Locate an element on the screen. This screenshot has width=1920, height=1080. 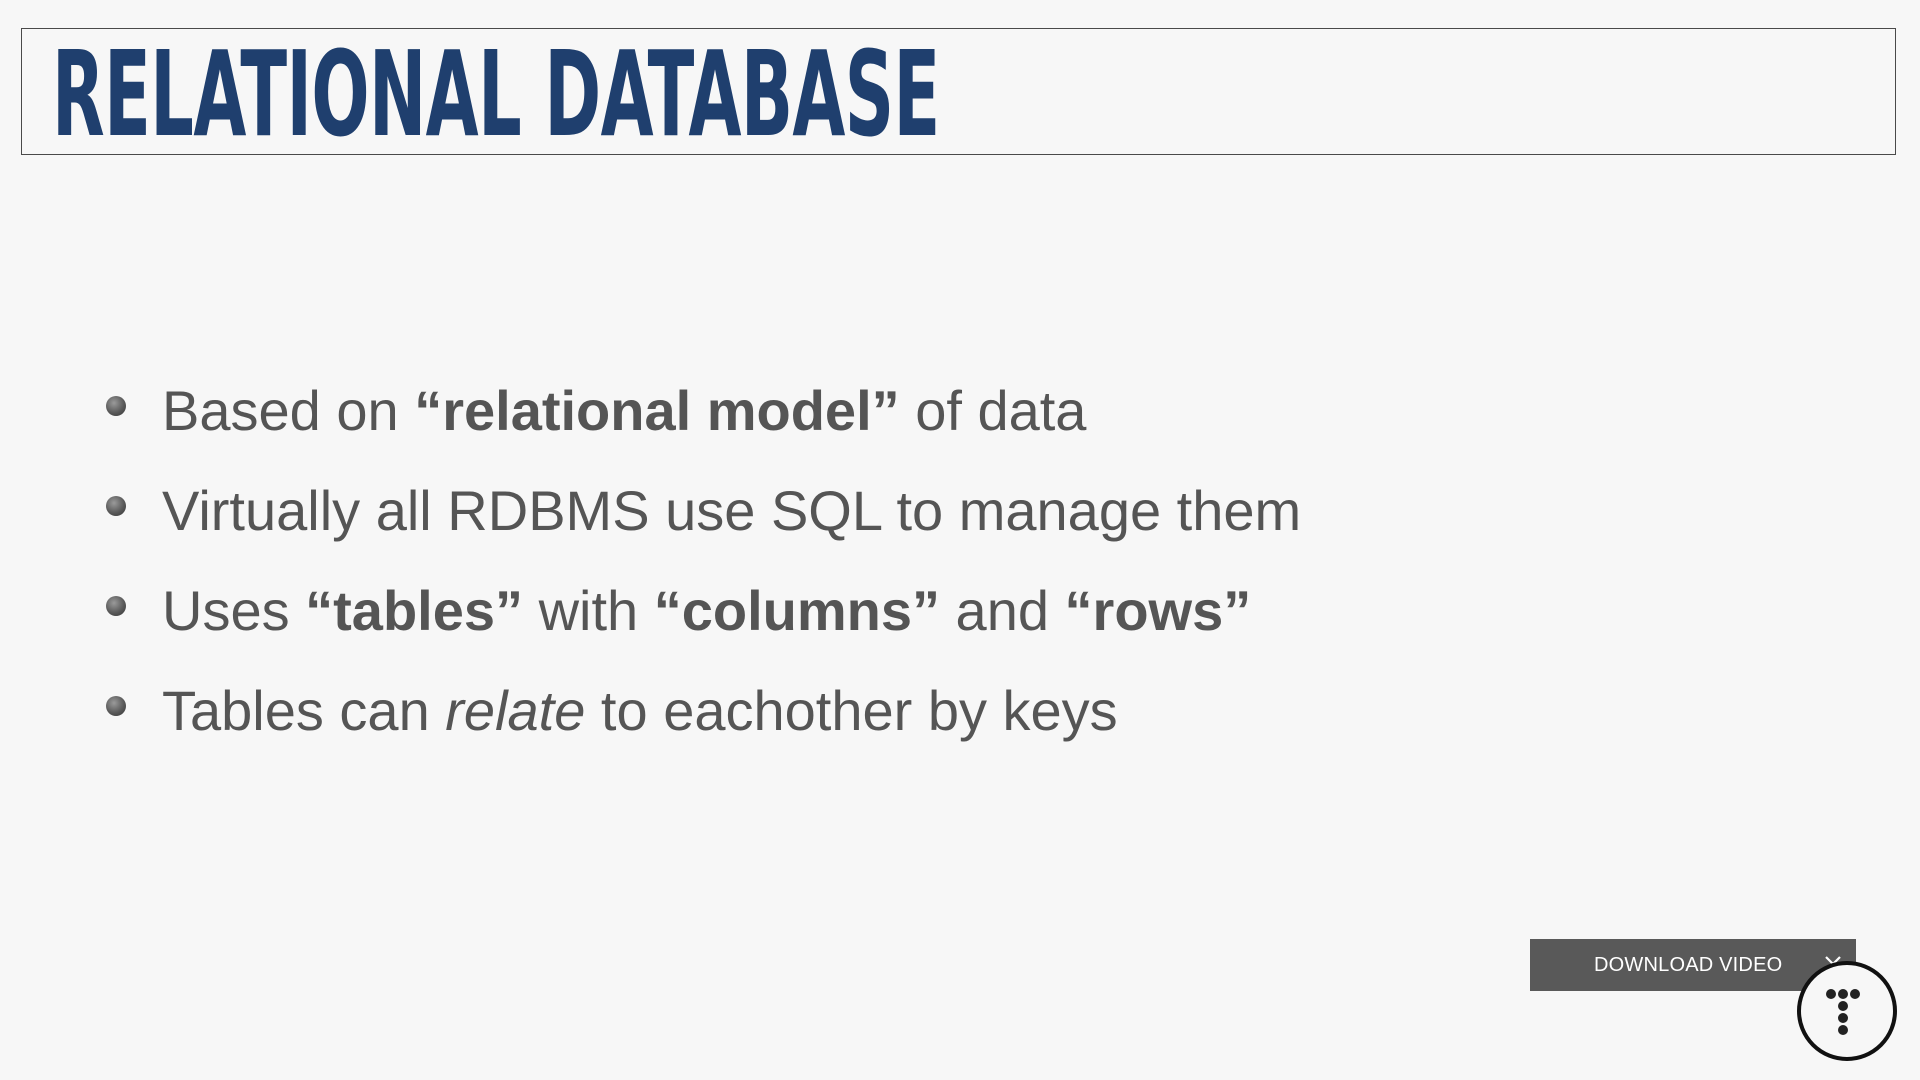
bullet-text: Based on “relational model” of data is located at coordinates (624, 410).